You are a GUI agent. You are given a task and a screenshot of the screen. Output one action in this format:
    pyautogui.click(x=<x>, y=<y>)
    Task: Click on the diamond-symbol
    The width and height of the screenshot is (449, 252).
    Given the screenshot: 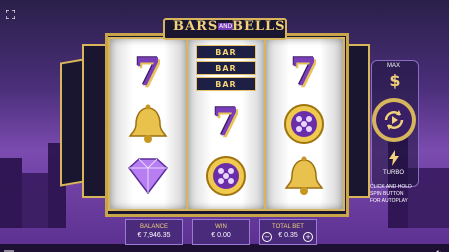 What is the action you would take?
    pyautogui.click(x=148, y=176)
    